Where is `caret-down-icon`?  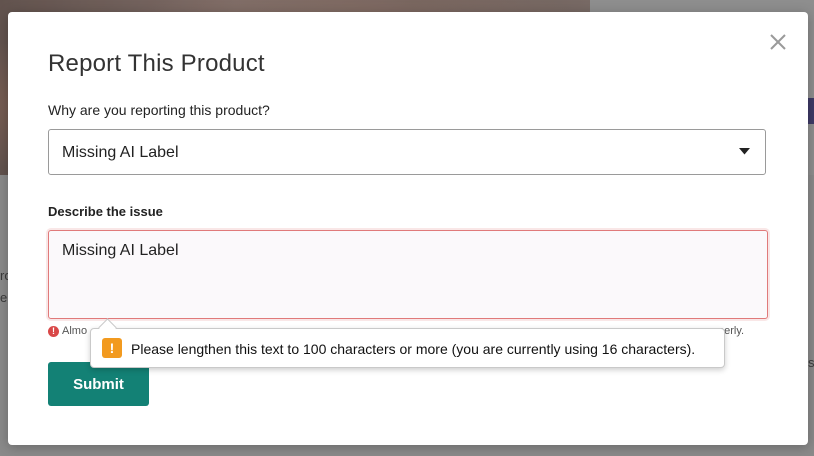 caret-down-icon is located at coordinates (744, 151).